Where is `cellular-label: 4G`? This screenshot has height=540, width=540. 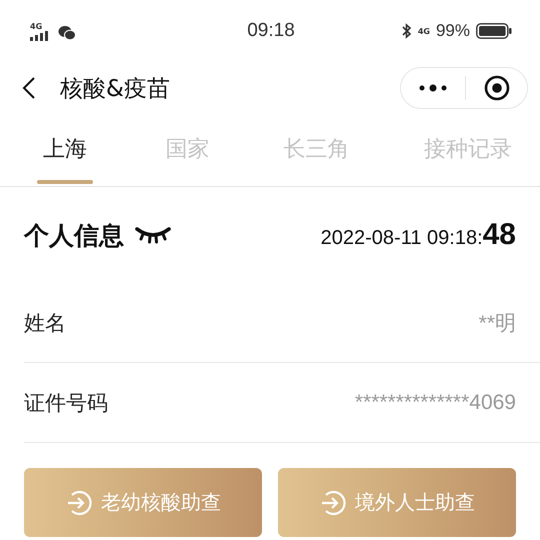
cellular-label: 4G is located at coordinates (424, 31).